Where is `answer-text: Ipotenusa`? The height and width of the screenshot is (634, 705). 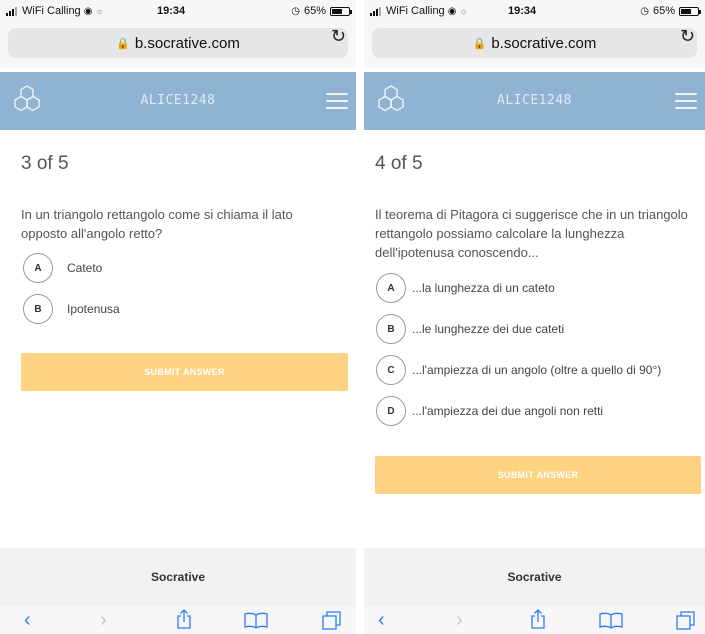 answer-text: Ipotenusa is located at coordinates (93, 309).